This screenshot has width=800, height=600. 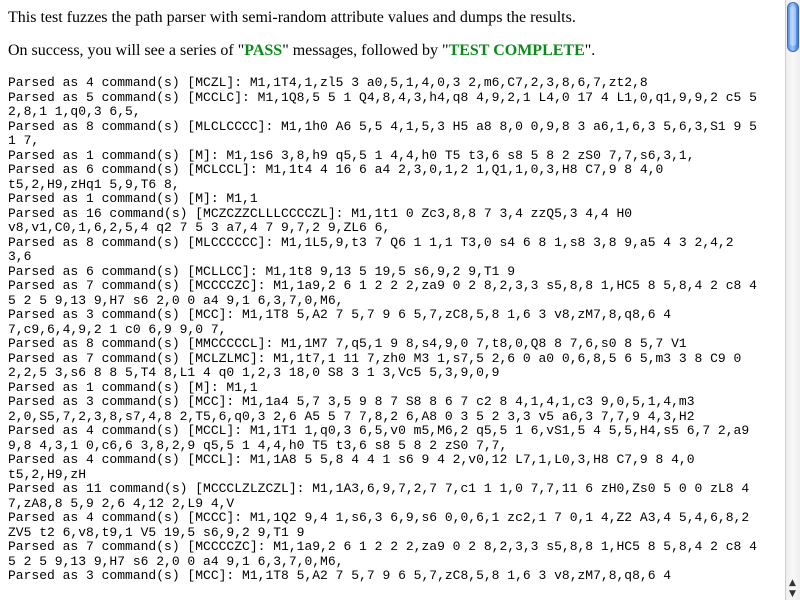 What do you see at coordinates (590, 50) in the screenshot?
I see `success-suffix: ".` at bounding box center [590, 50].